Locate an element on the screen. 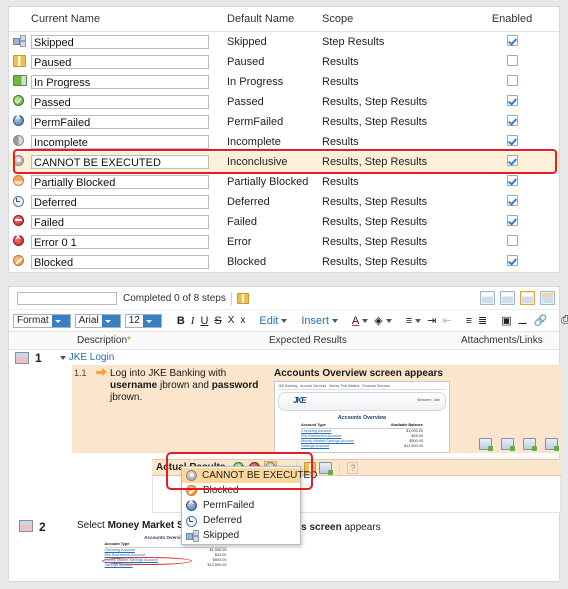 Image resolution: width=568 pixels, height=589 pixels. font-size-select: 12 is located at coordinates (143, 320).